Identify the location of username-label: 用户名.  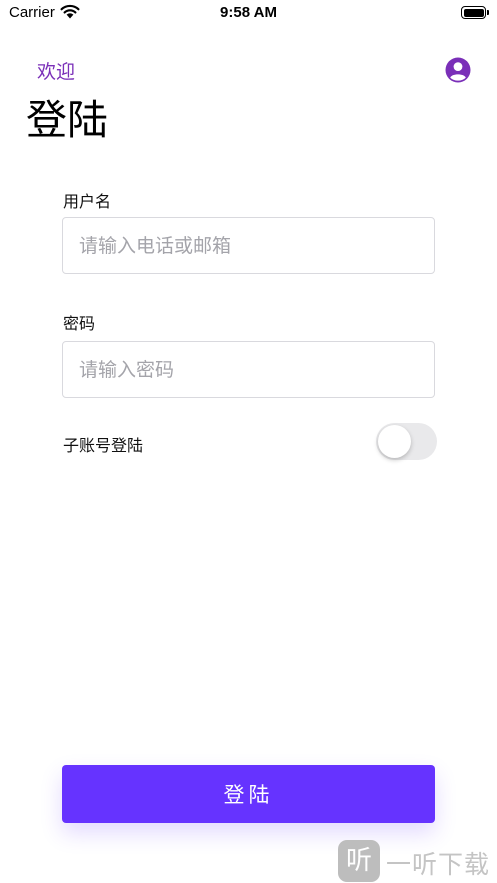
(87, 201).